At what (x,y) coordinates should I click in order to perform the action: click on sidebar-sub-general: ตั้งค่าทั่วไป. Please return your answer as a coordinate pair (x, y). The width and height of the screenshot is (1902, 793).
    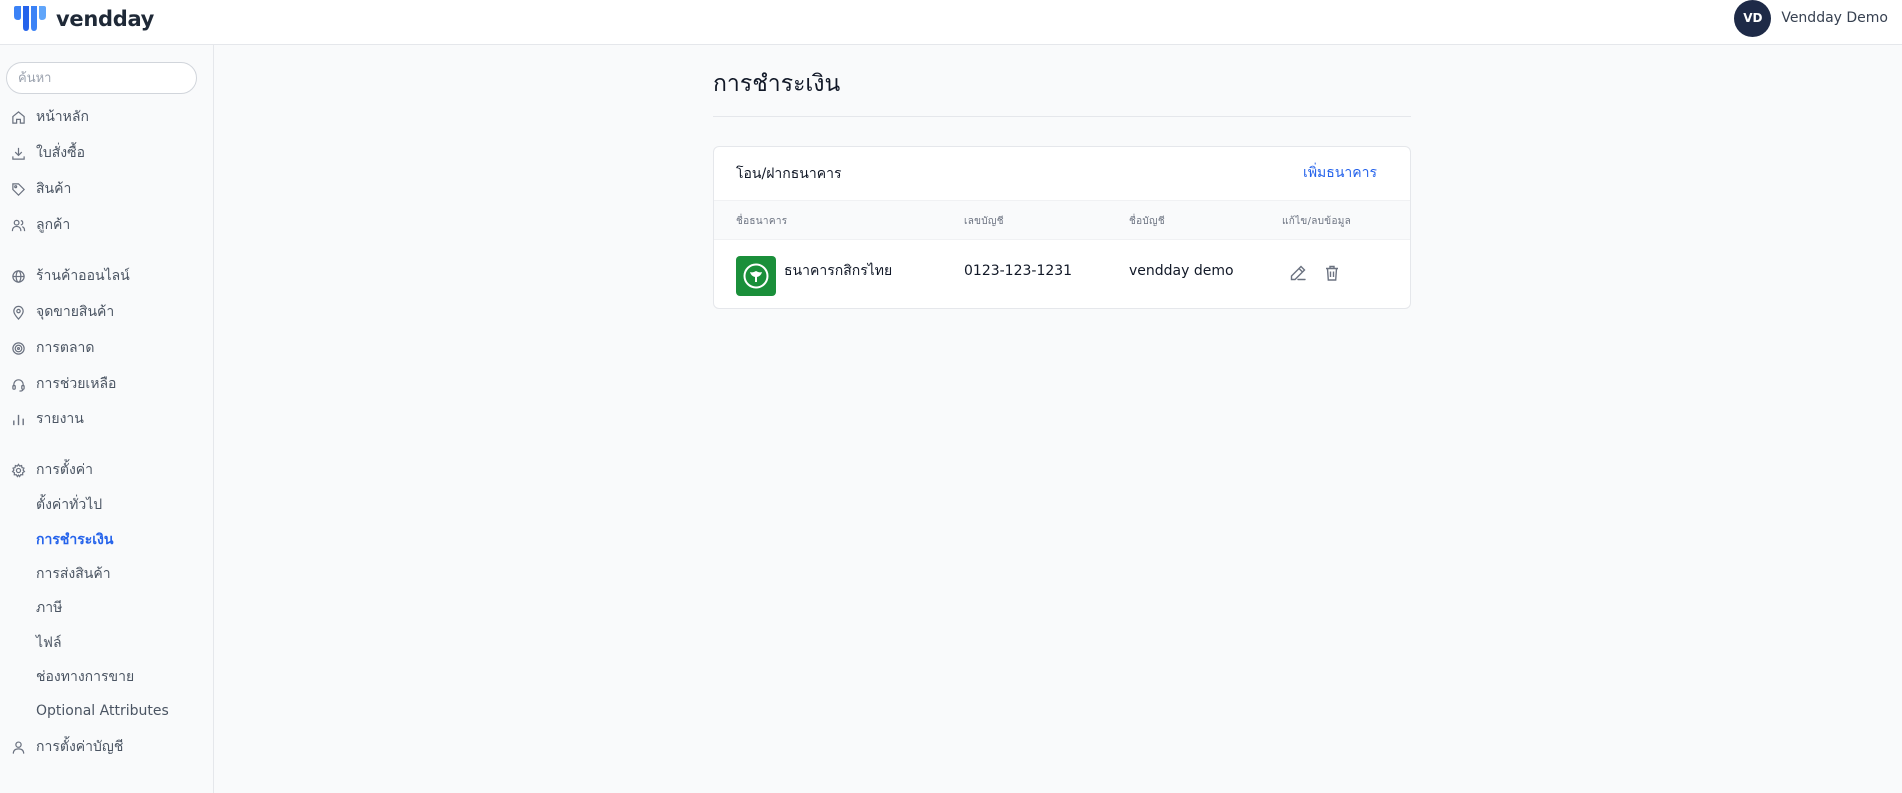
    Looking at the image, I should click on (69, 505).